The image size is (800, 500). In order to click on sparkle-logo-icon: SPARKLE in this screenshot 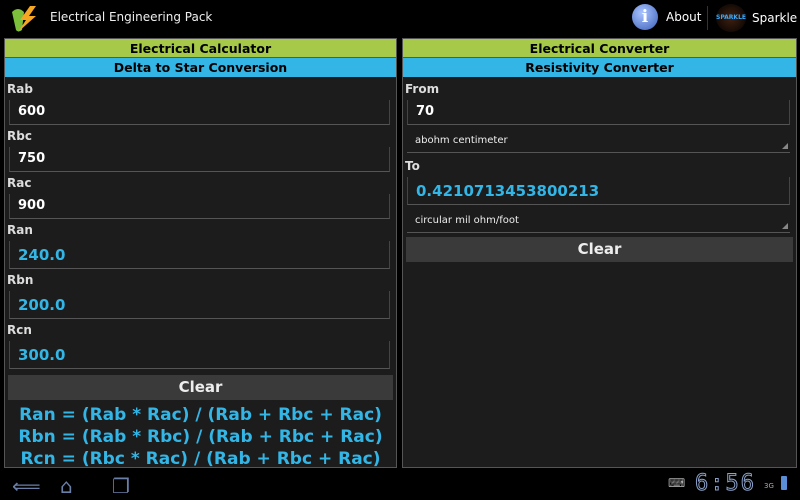, I will do `click(731, 18)`.